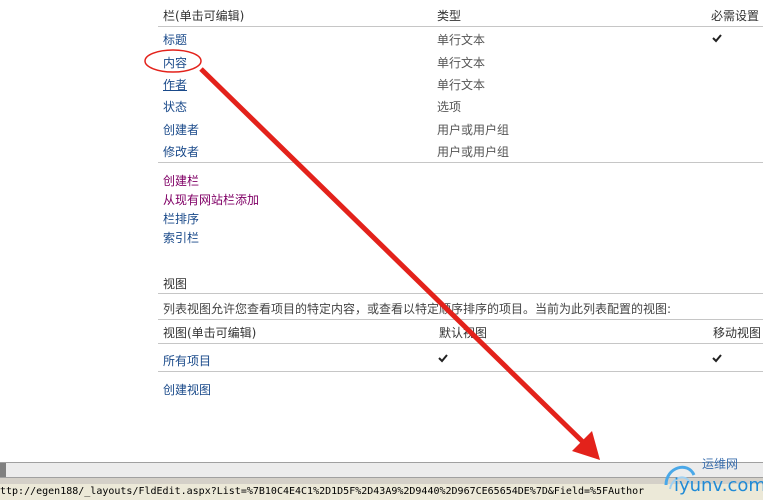 Image resolution: width=763 pixels, height=500 pixels. What do you see at coordinates (720, 464) in the screenshot?
I see `watermark-text-cn: 运维网` at bounding box center [720, 464].